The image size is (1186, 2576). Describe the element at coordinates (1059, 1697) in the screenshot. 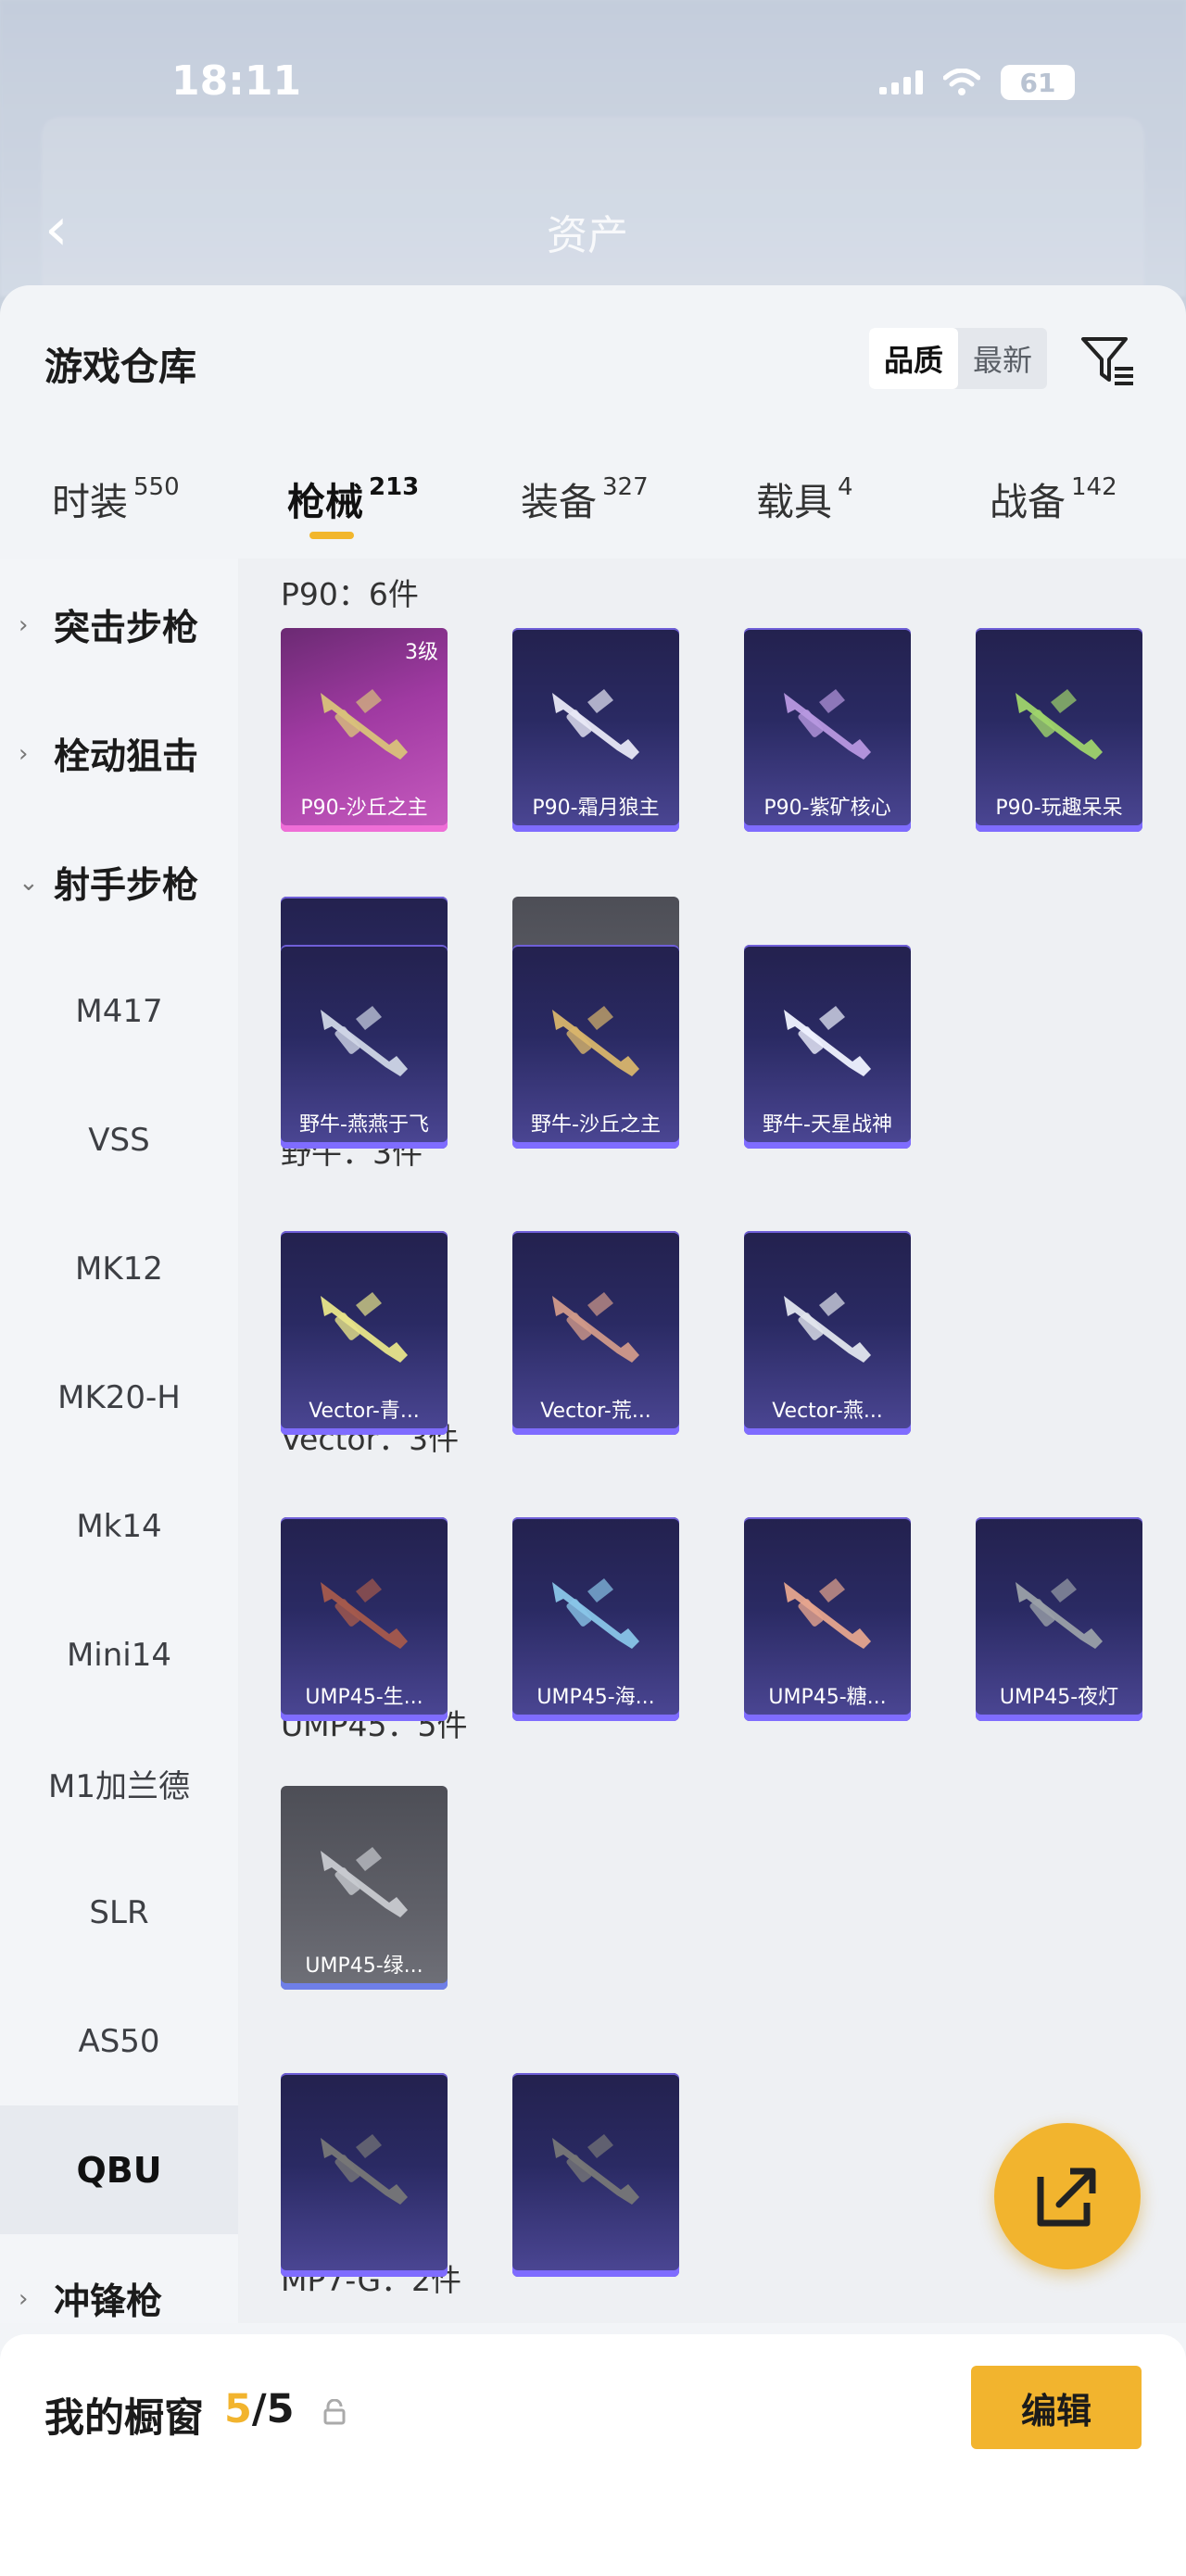

I see `skin-card-label: UMP45-夜灯` at that location.